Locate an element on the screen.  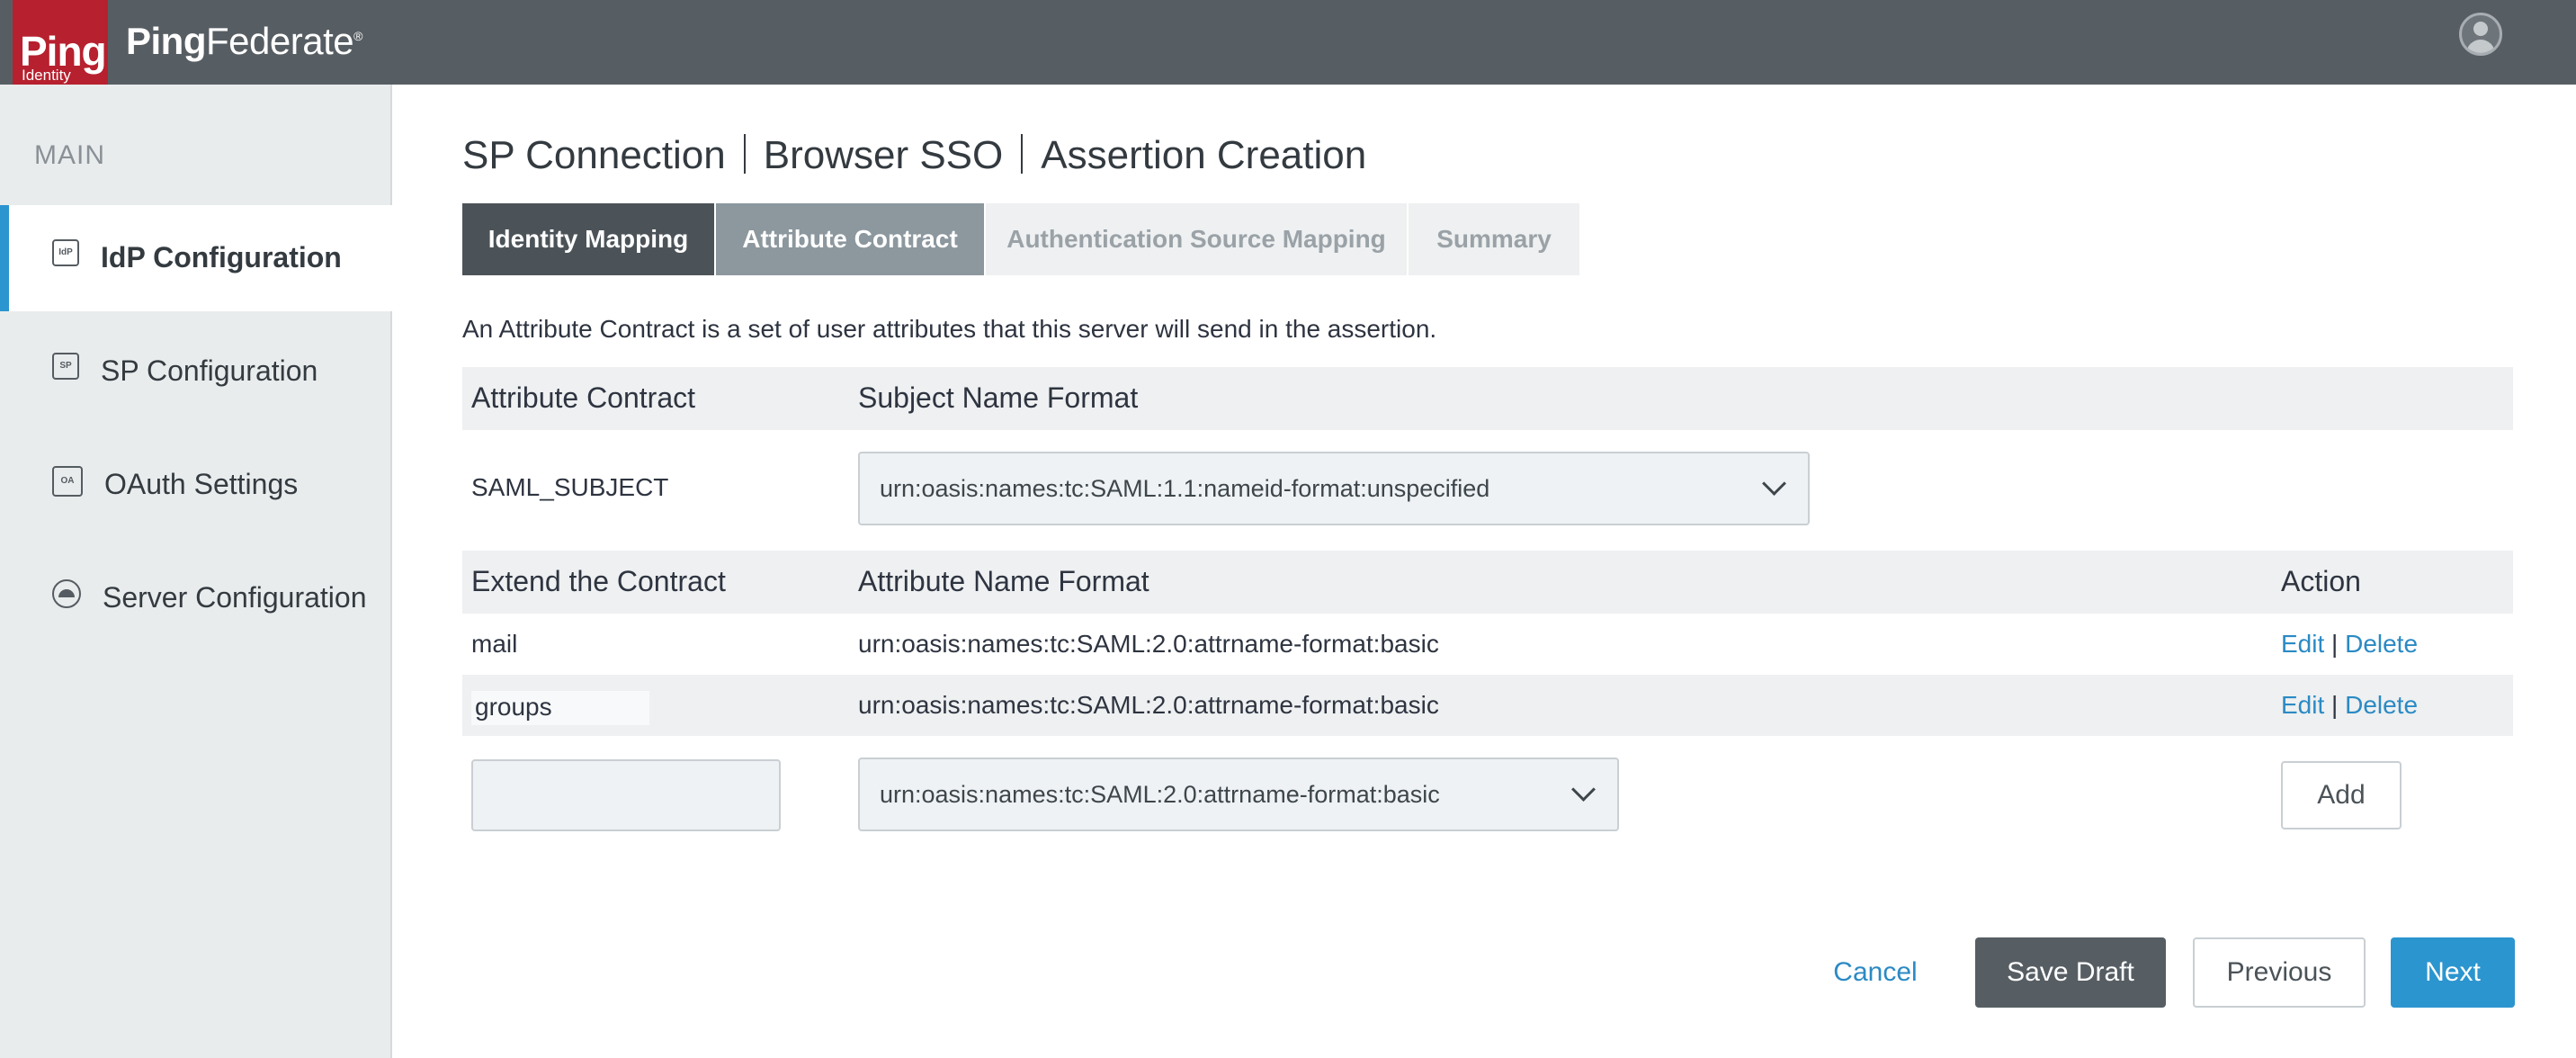
sidebar-item-label: Server Configuration is located at coordinates (235, 598).